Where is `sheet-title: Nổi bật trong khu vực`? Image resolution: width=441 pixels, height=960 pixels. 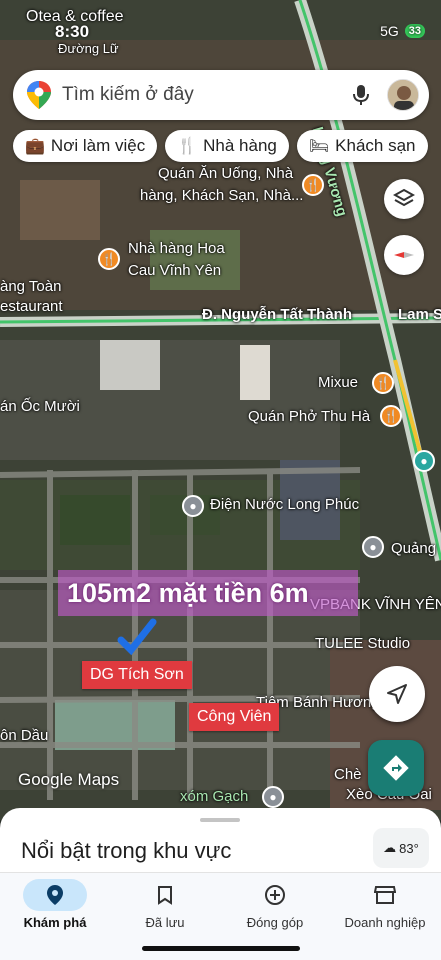 sheet-title: Nổi bật trong khu vực is located at coordinates (126, 850).